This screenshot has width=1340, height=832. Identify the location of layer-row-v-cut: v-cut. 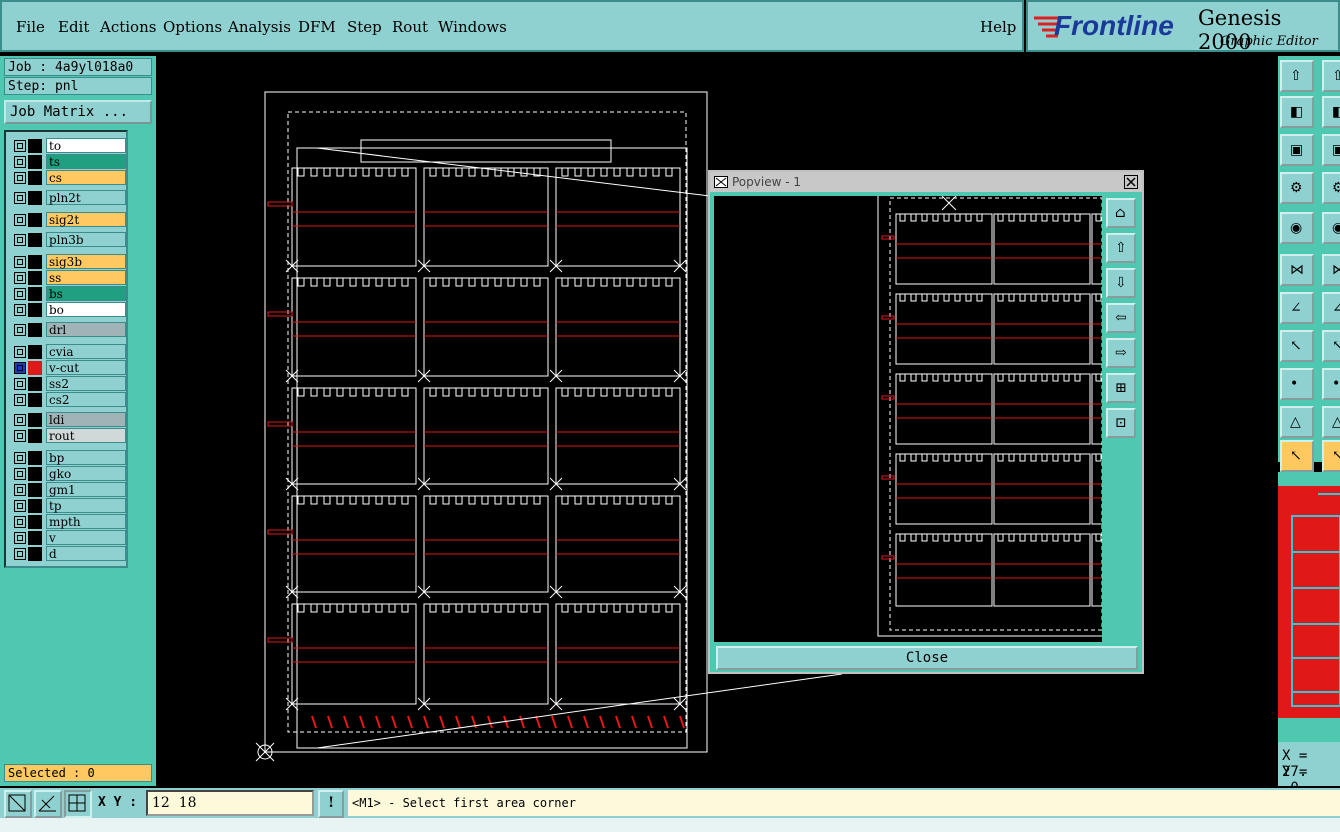
(68, 368).